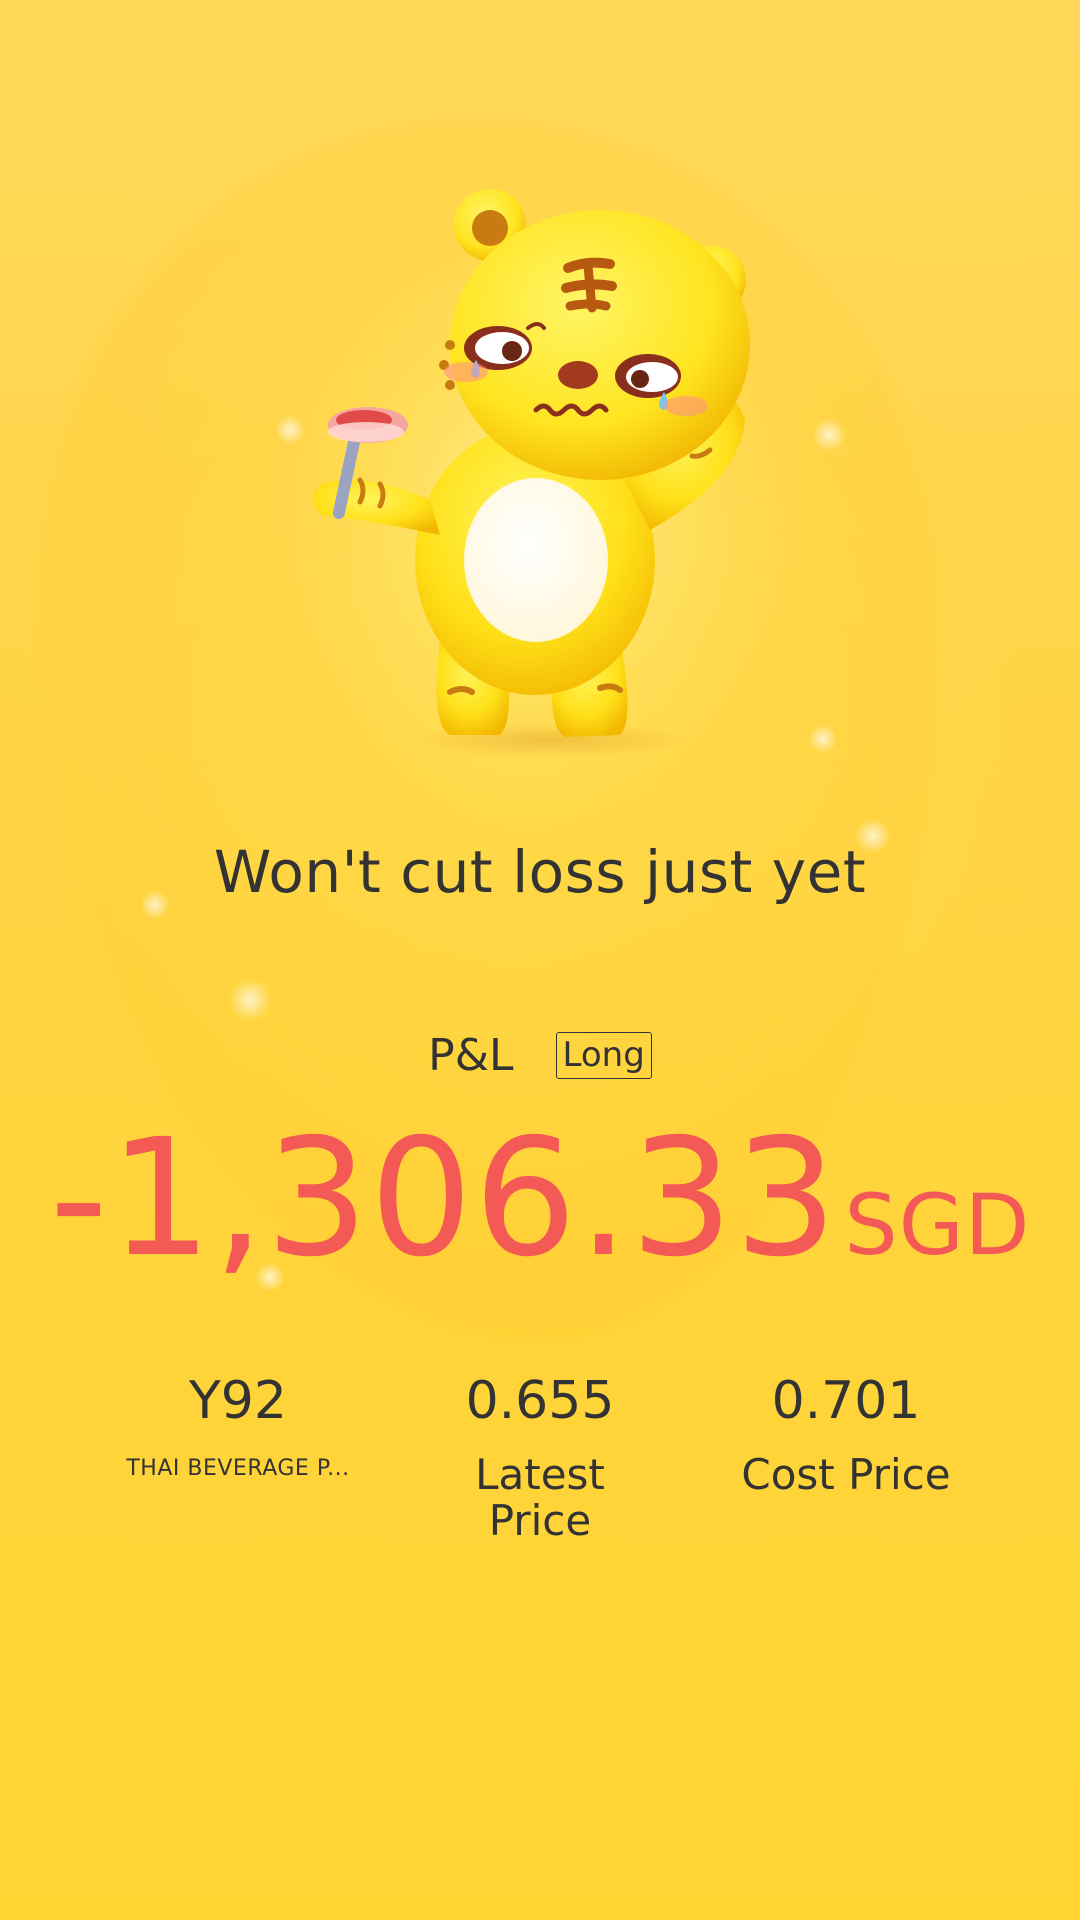 The width and height of the screenshot is (1080, 1920). Describe the element at coordinates (937, 1225) in the screenshot. I see `pnl-currency: SGD` at that location.